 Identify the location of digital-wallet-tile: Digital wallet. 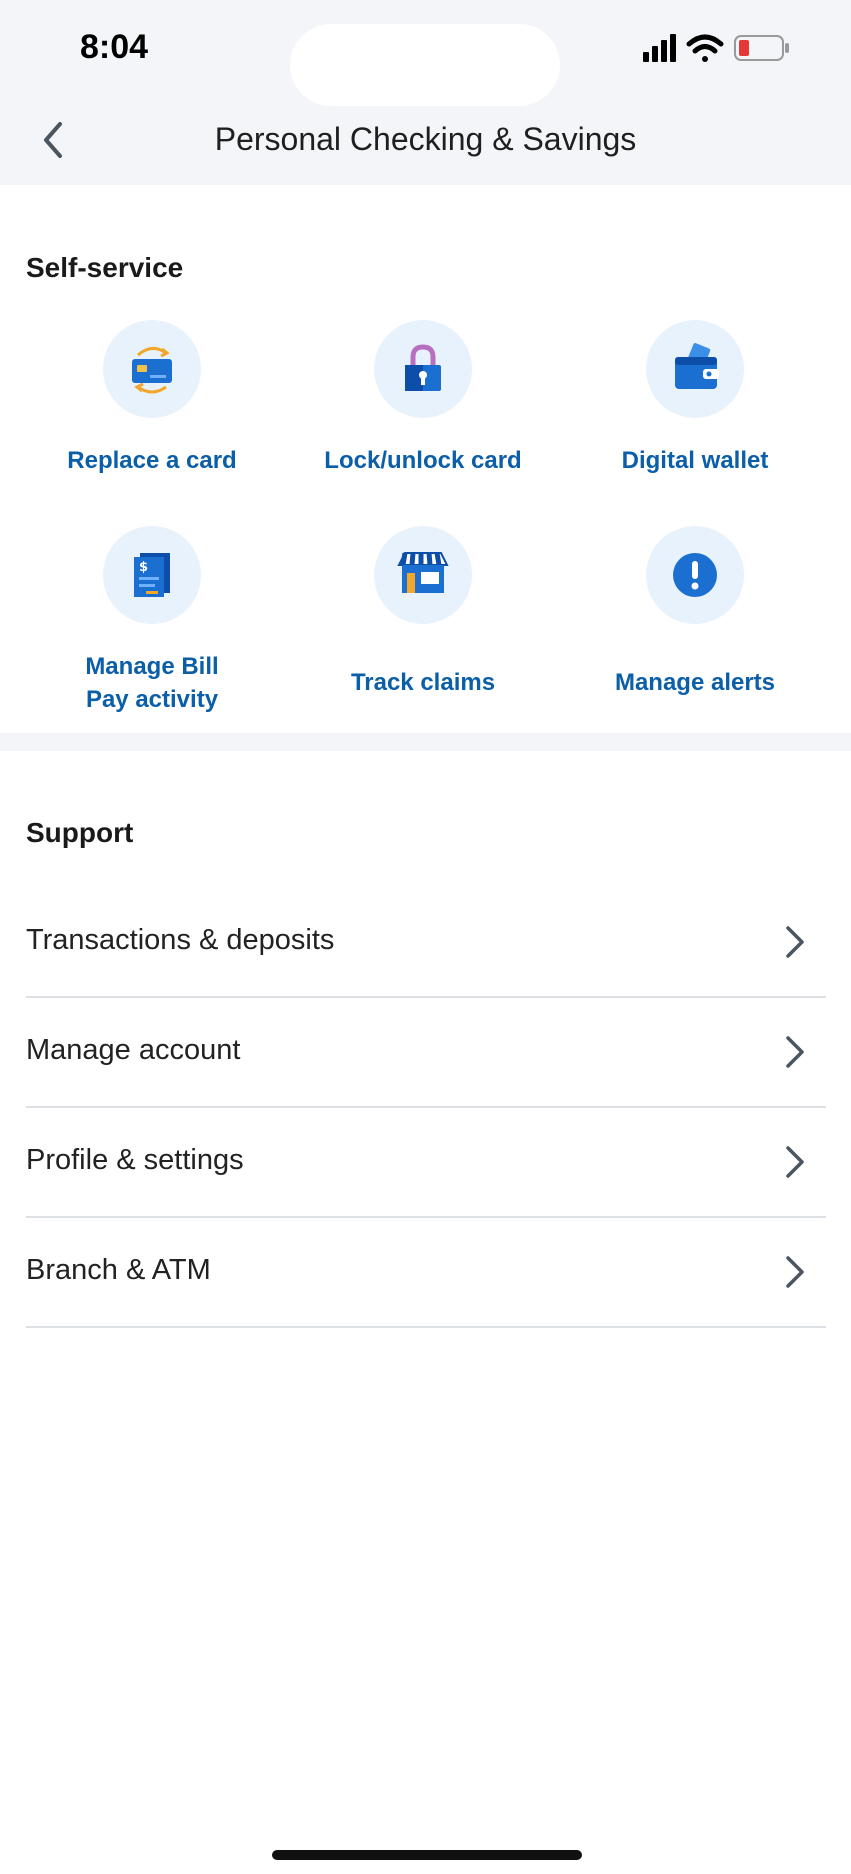
(695, 398).